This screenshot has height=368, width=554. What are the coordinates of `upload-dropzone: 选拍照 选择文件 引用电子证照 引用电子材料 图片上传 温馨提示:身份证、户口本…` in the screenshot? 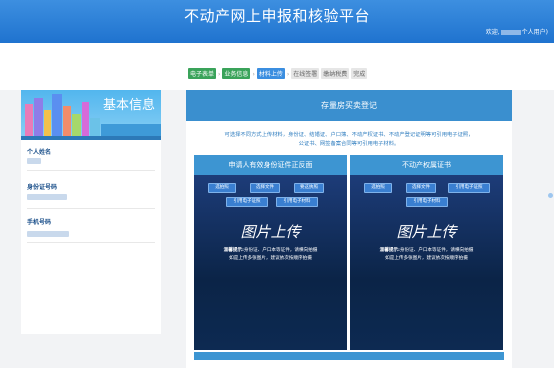 It's located at (426, 262).